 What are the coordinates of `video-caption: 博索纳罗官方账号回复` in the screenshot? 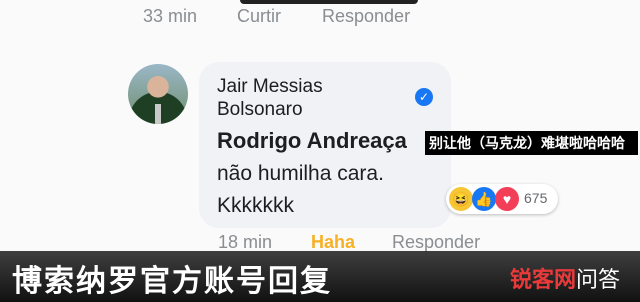 It's located at (172, 281).